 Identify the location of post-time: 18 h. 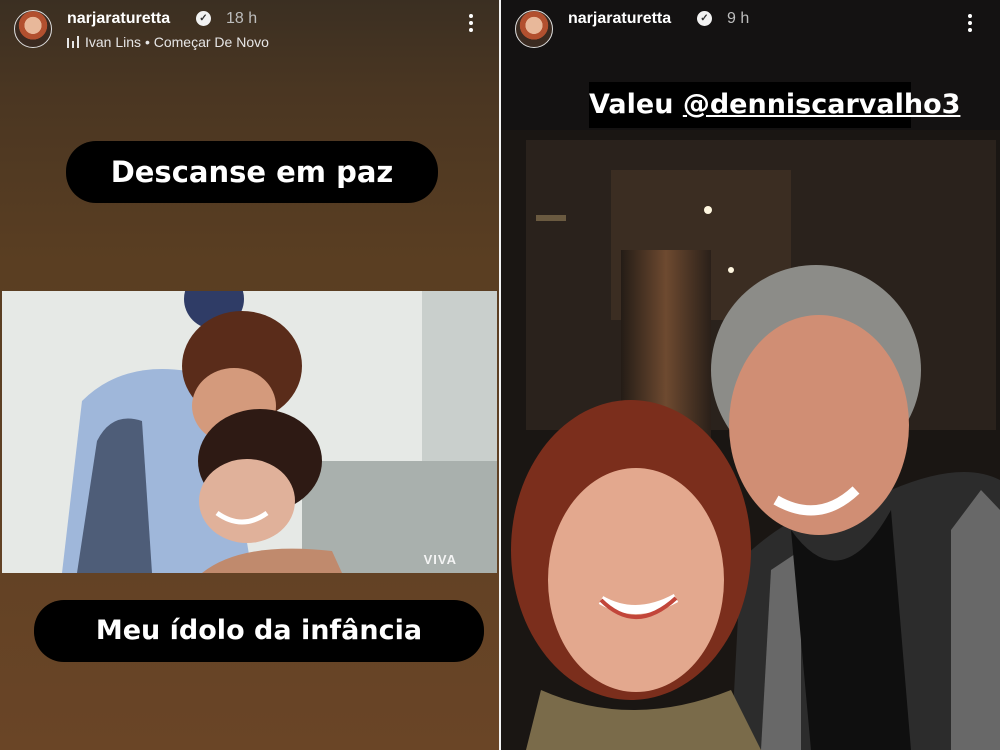
(242, 18).